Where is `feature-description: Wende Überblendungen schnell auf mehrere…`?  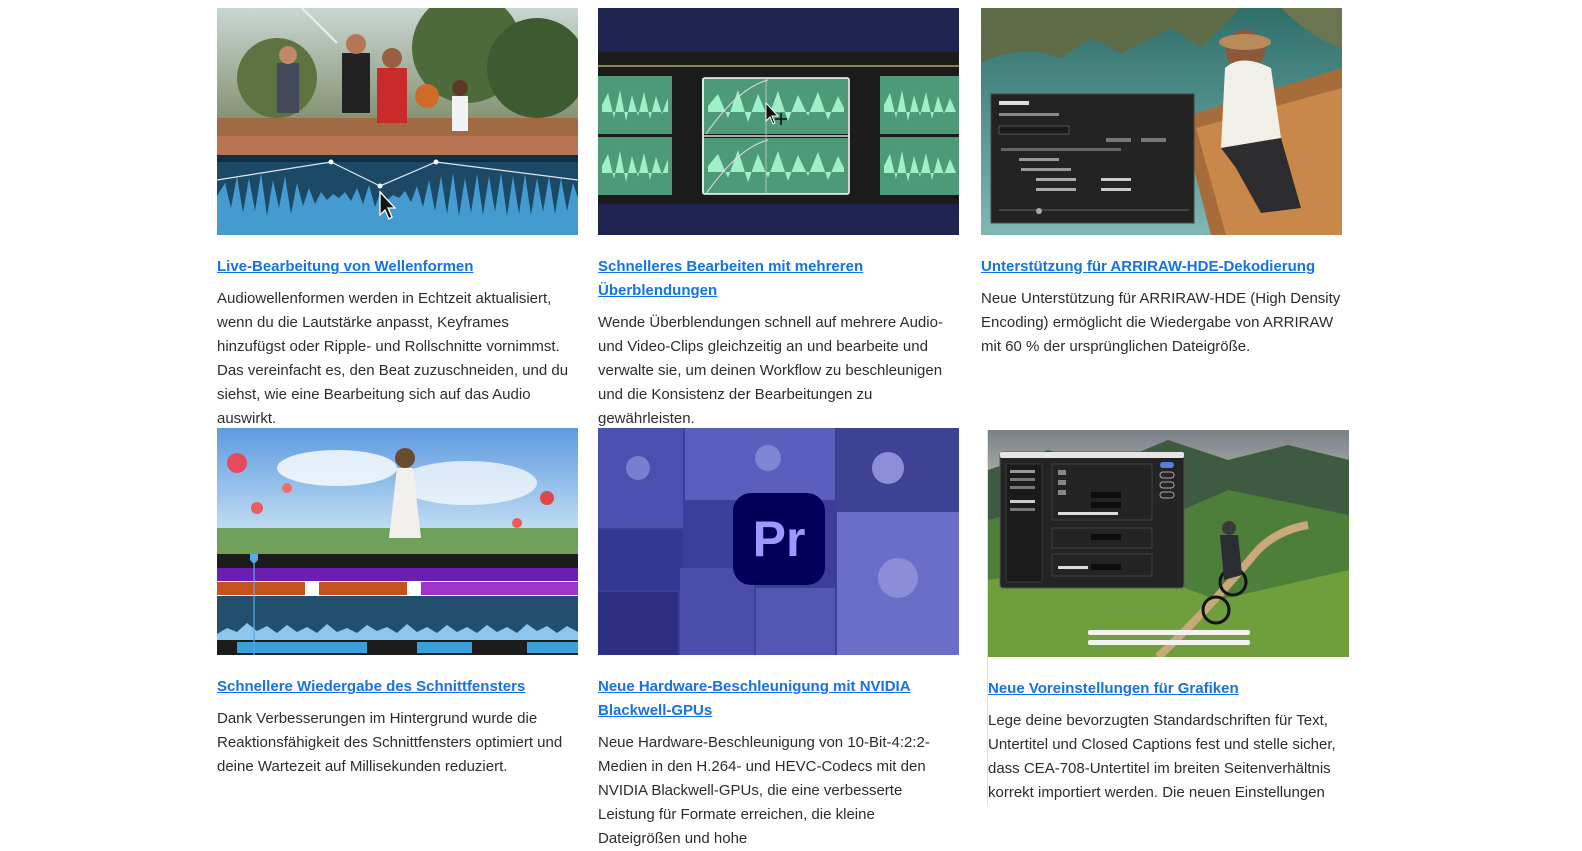
feature-description: Wende Überblendungen schnell auf mehrere… is located at coordinates (770, 370).